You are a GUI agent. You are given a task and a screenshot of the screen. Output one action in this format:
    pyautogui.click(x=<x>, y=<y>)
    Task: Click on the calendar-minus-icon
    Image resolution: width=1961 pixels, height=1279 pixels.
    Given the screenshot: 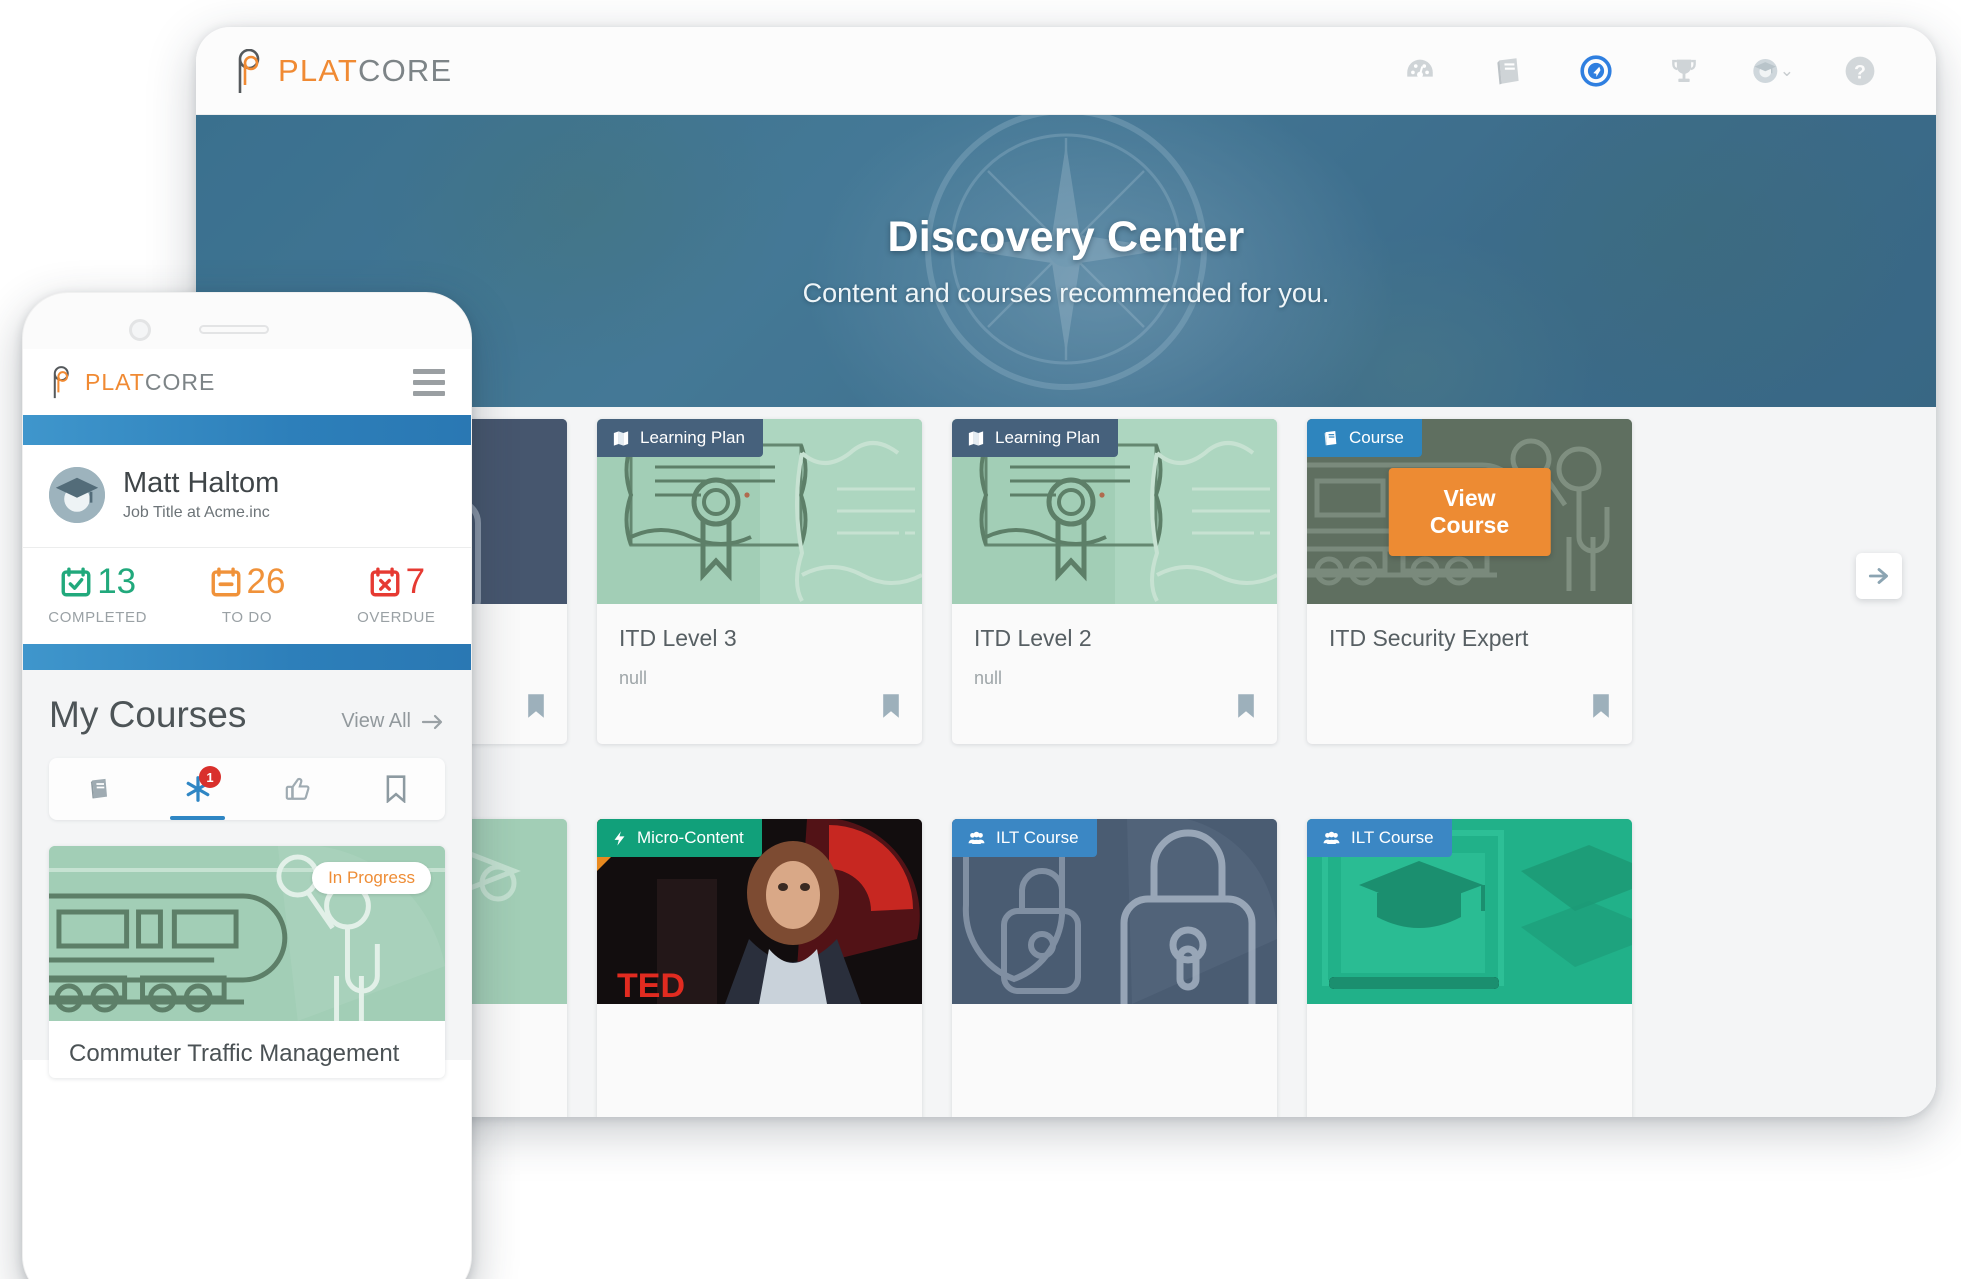 What is the action you would take?
    pyautogui.click(x=225, y=581)
    